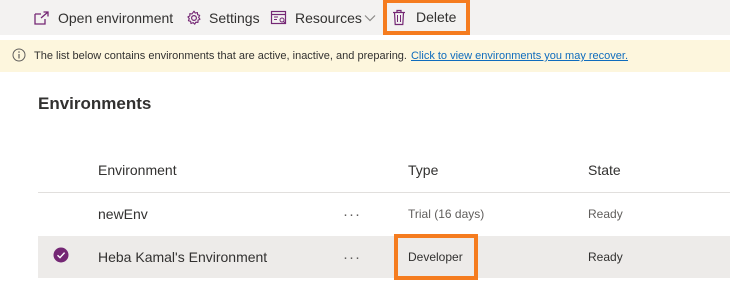 The image size is (730, 289). Describe the element at coordinates (446, 214) in the screenshot. I see `environment-type: Trial (16 days)` at that location.